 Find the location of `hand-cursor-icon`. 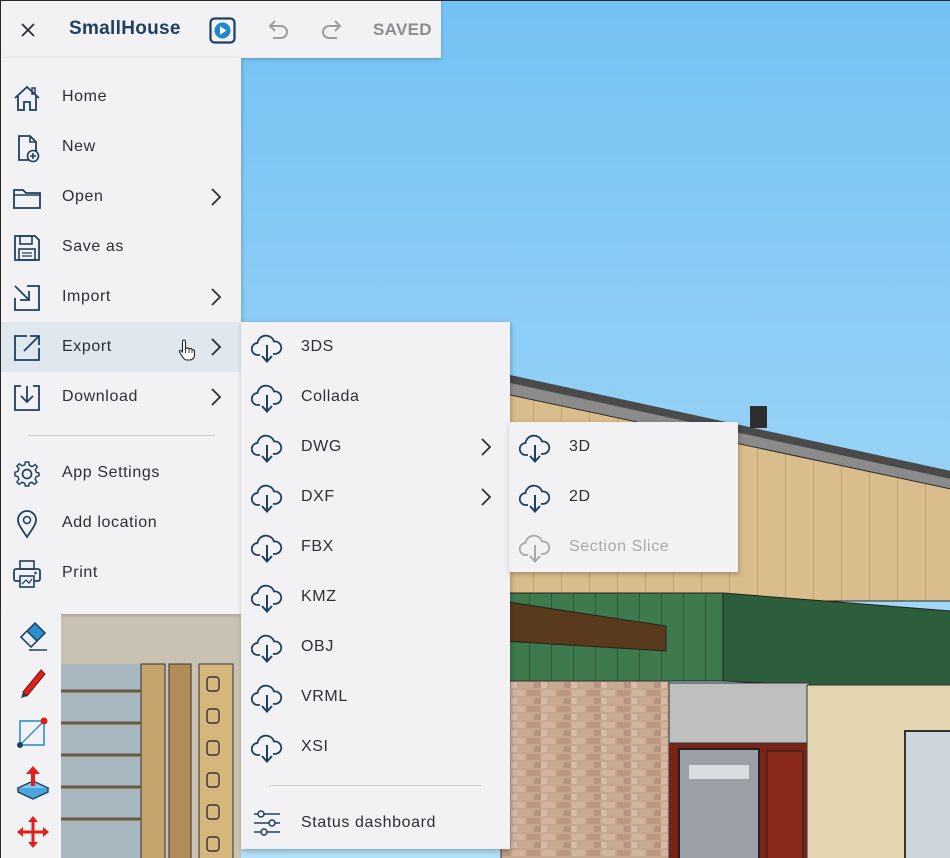

hand-cursor-icon is located at coordinates (187, 350).